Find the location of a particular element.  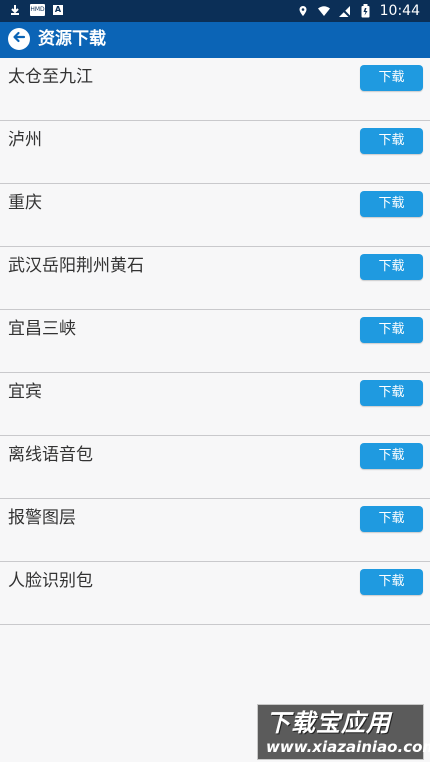

hmd-box-icon: HMD is located at coordinates (37, 10).